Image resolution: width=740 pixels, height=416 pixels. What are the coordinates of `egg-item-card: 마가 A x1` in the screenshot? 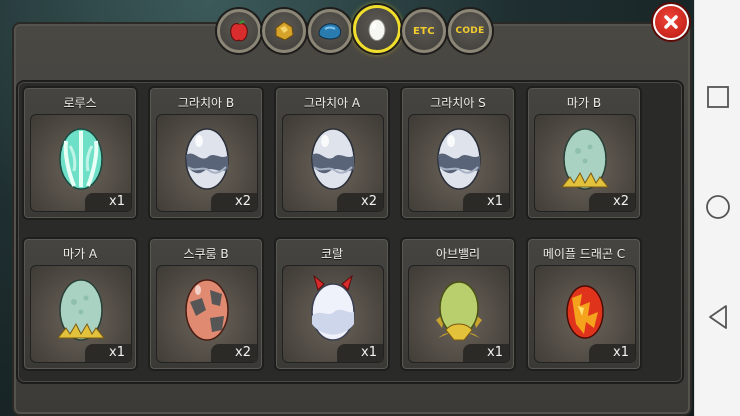 It's located at (80, 304).